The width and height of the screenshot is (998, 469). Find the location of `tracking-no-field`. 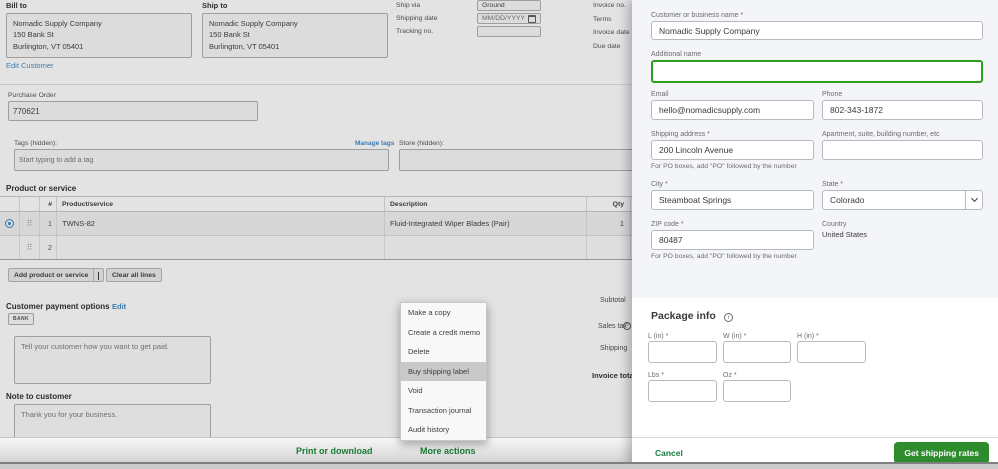

tracking-no-field is located at coordinates (509, 31).